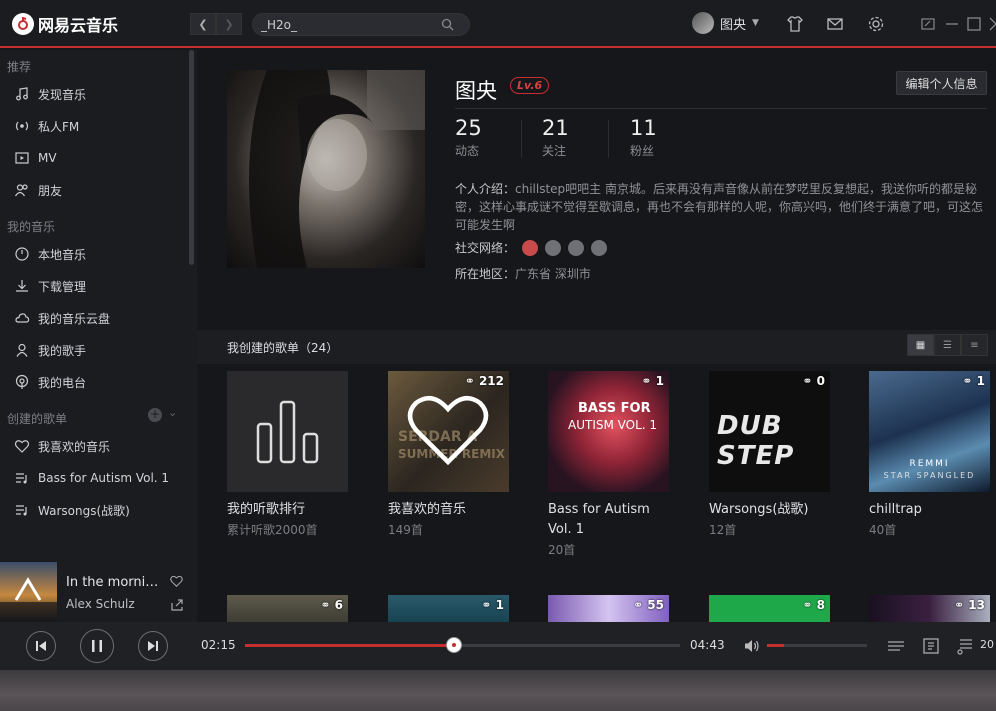 The width and height of the screenshot is (996, 711). Describe the element at coordinates (98, 254) in the screenshot. I see `sidebar-item-local: 本地音乐` at that location.